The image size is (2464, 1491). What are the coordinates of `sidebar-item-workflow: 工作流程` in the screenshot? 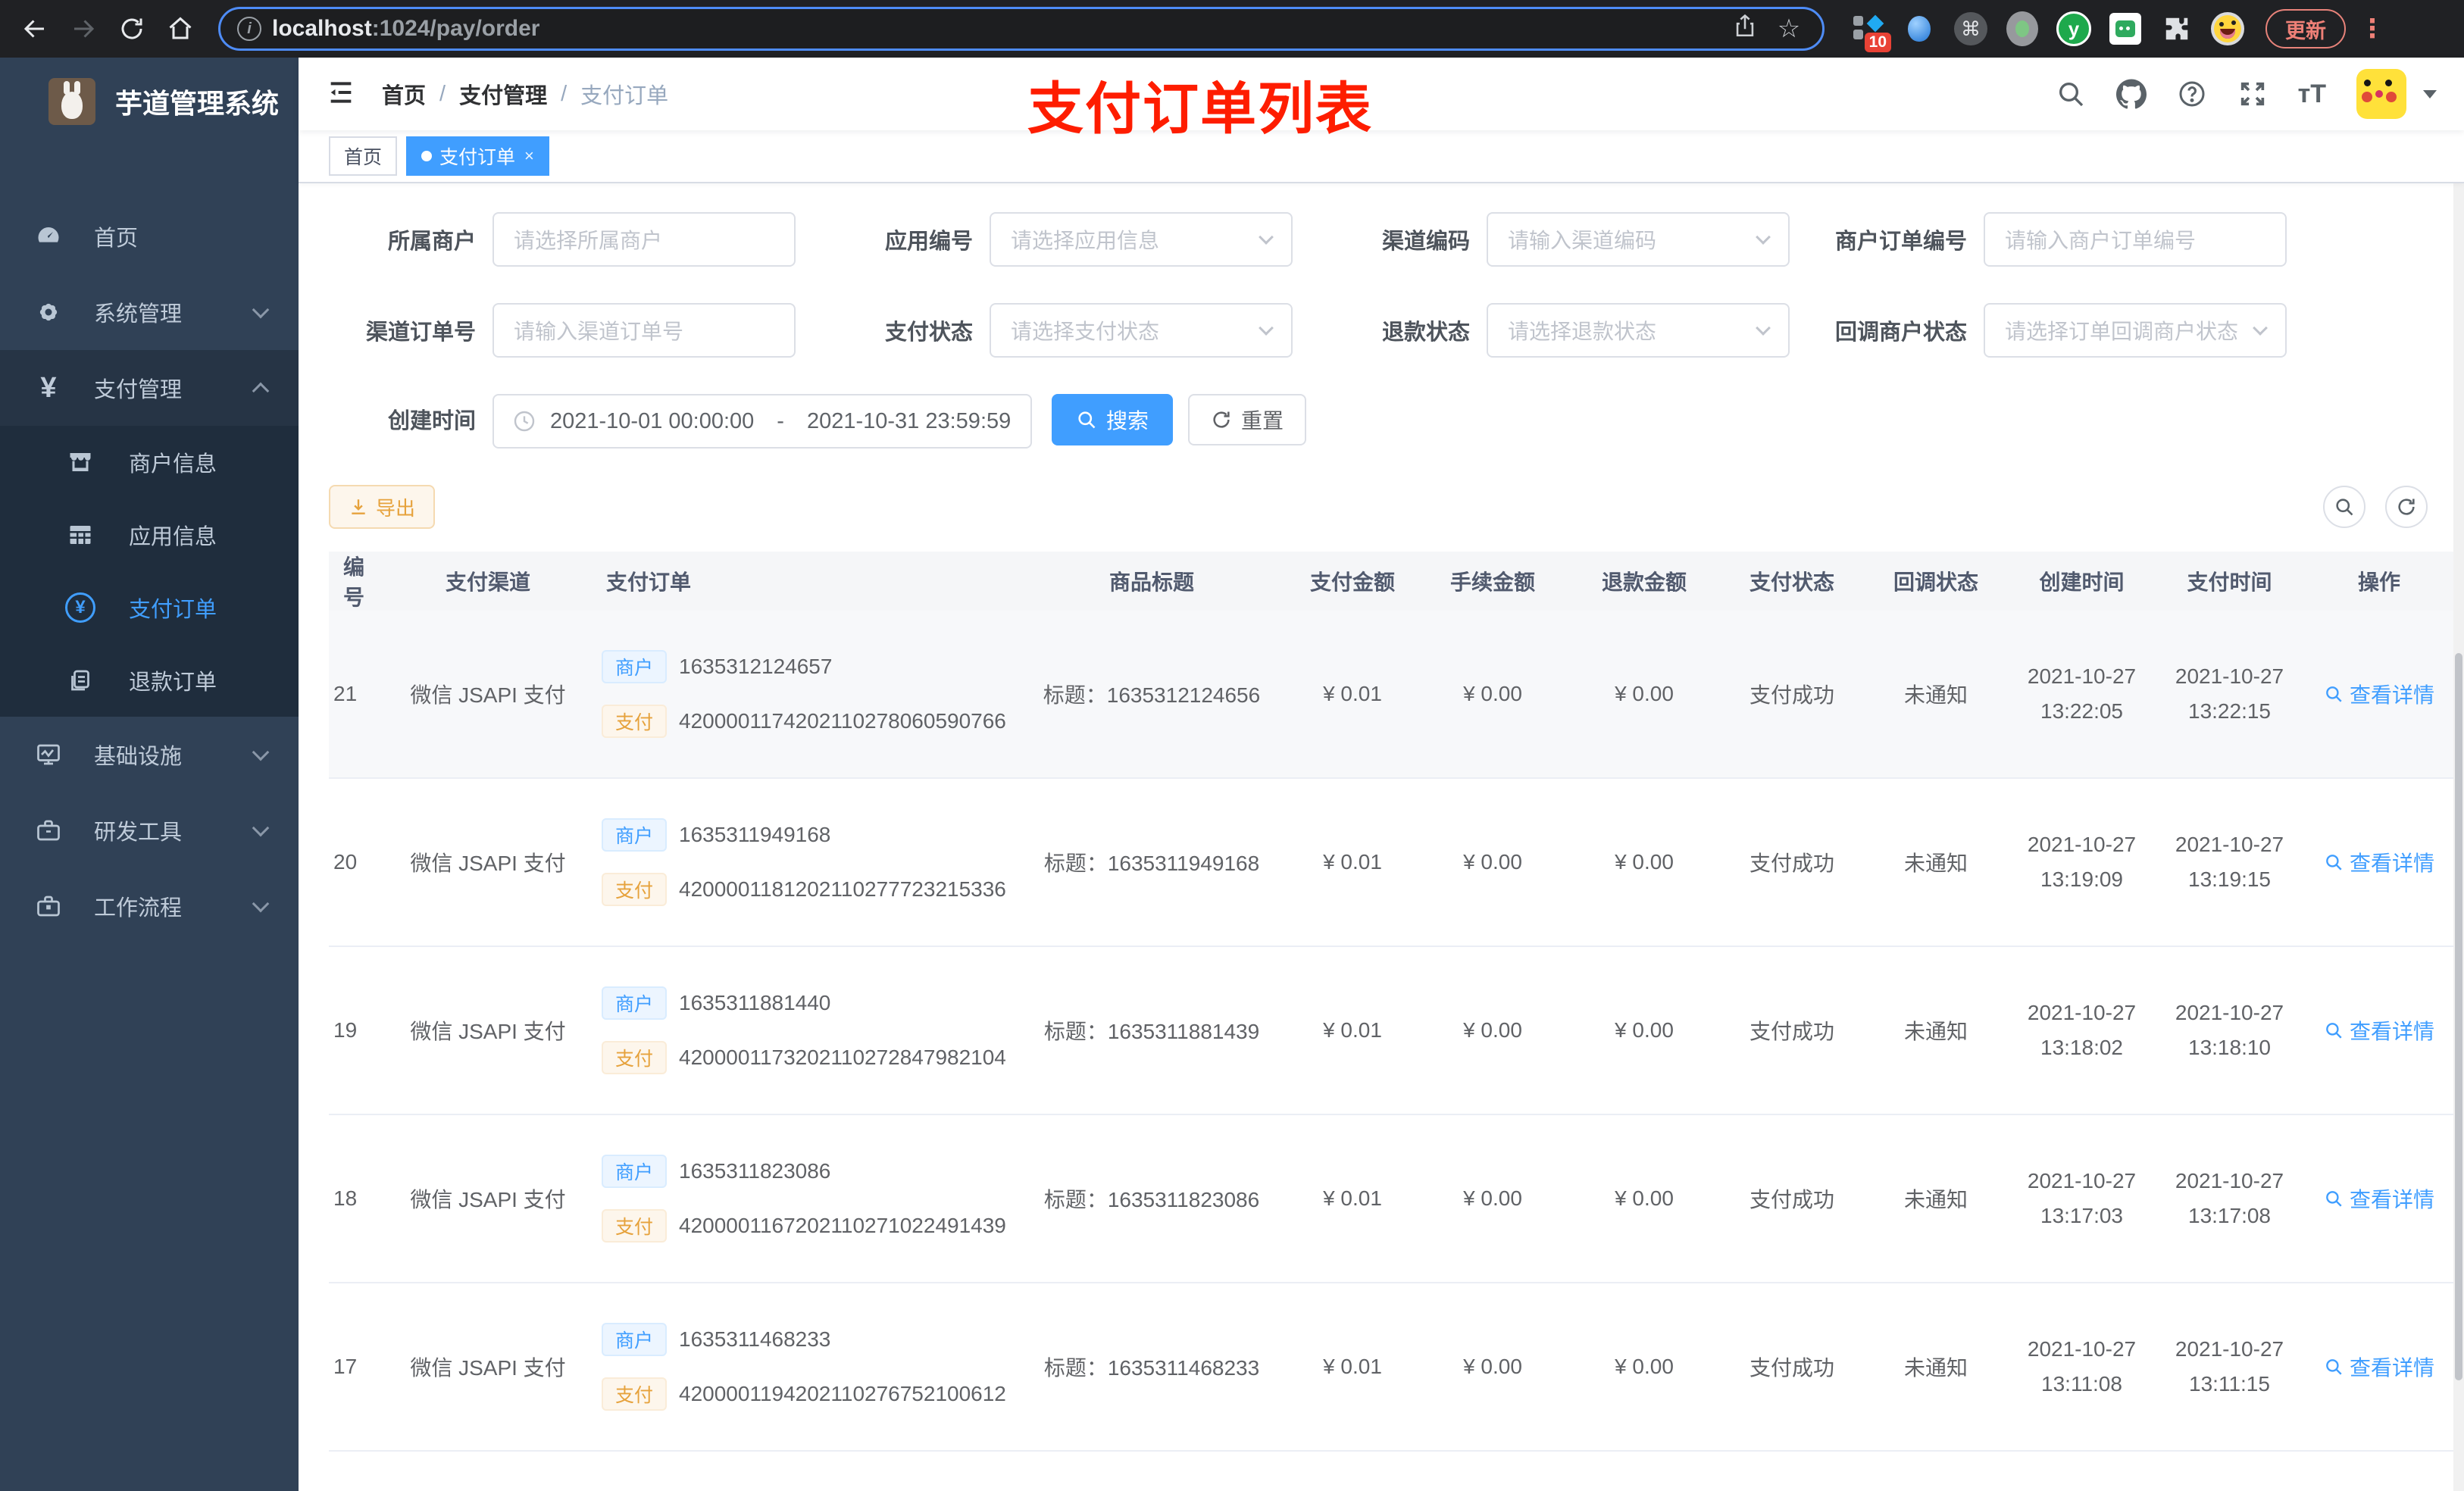 It's located at (149, 906).